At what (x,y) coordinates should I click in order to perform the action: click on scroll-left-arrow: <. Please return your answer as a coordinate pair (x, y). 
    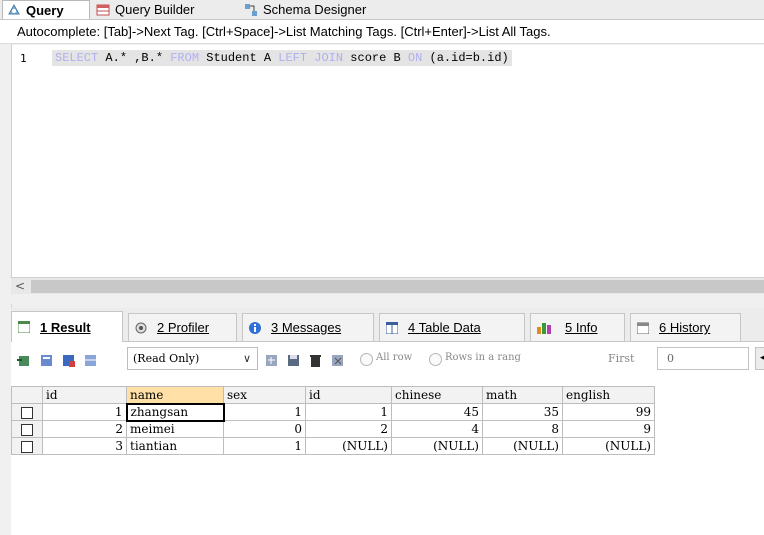
    Looking at the image, I should click on (20, 286).